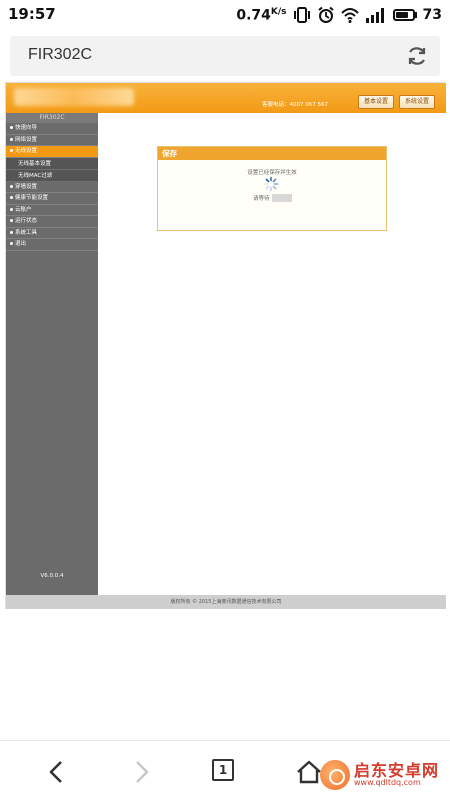 This screenshot has height=800, width=450. I want to click on battery-level: 73, so click(432, 15).